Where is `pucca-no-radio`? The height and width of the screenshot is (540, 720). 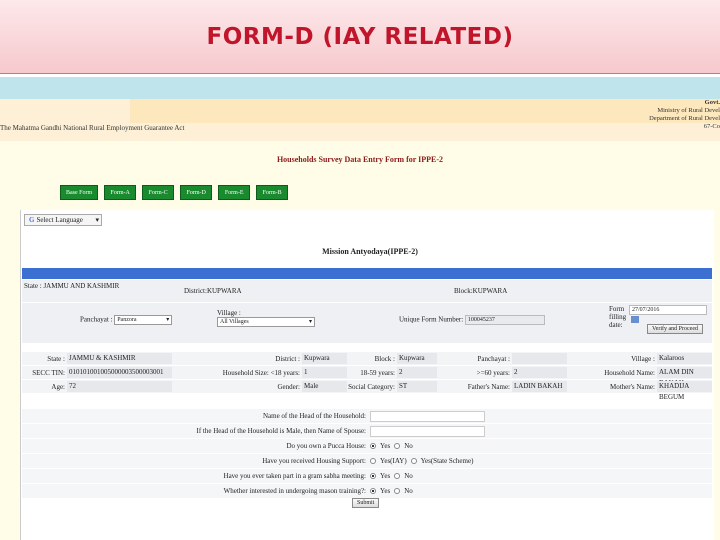 pucca-no-radio is located at coordinates (397, 446).